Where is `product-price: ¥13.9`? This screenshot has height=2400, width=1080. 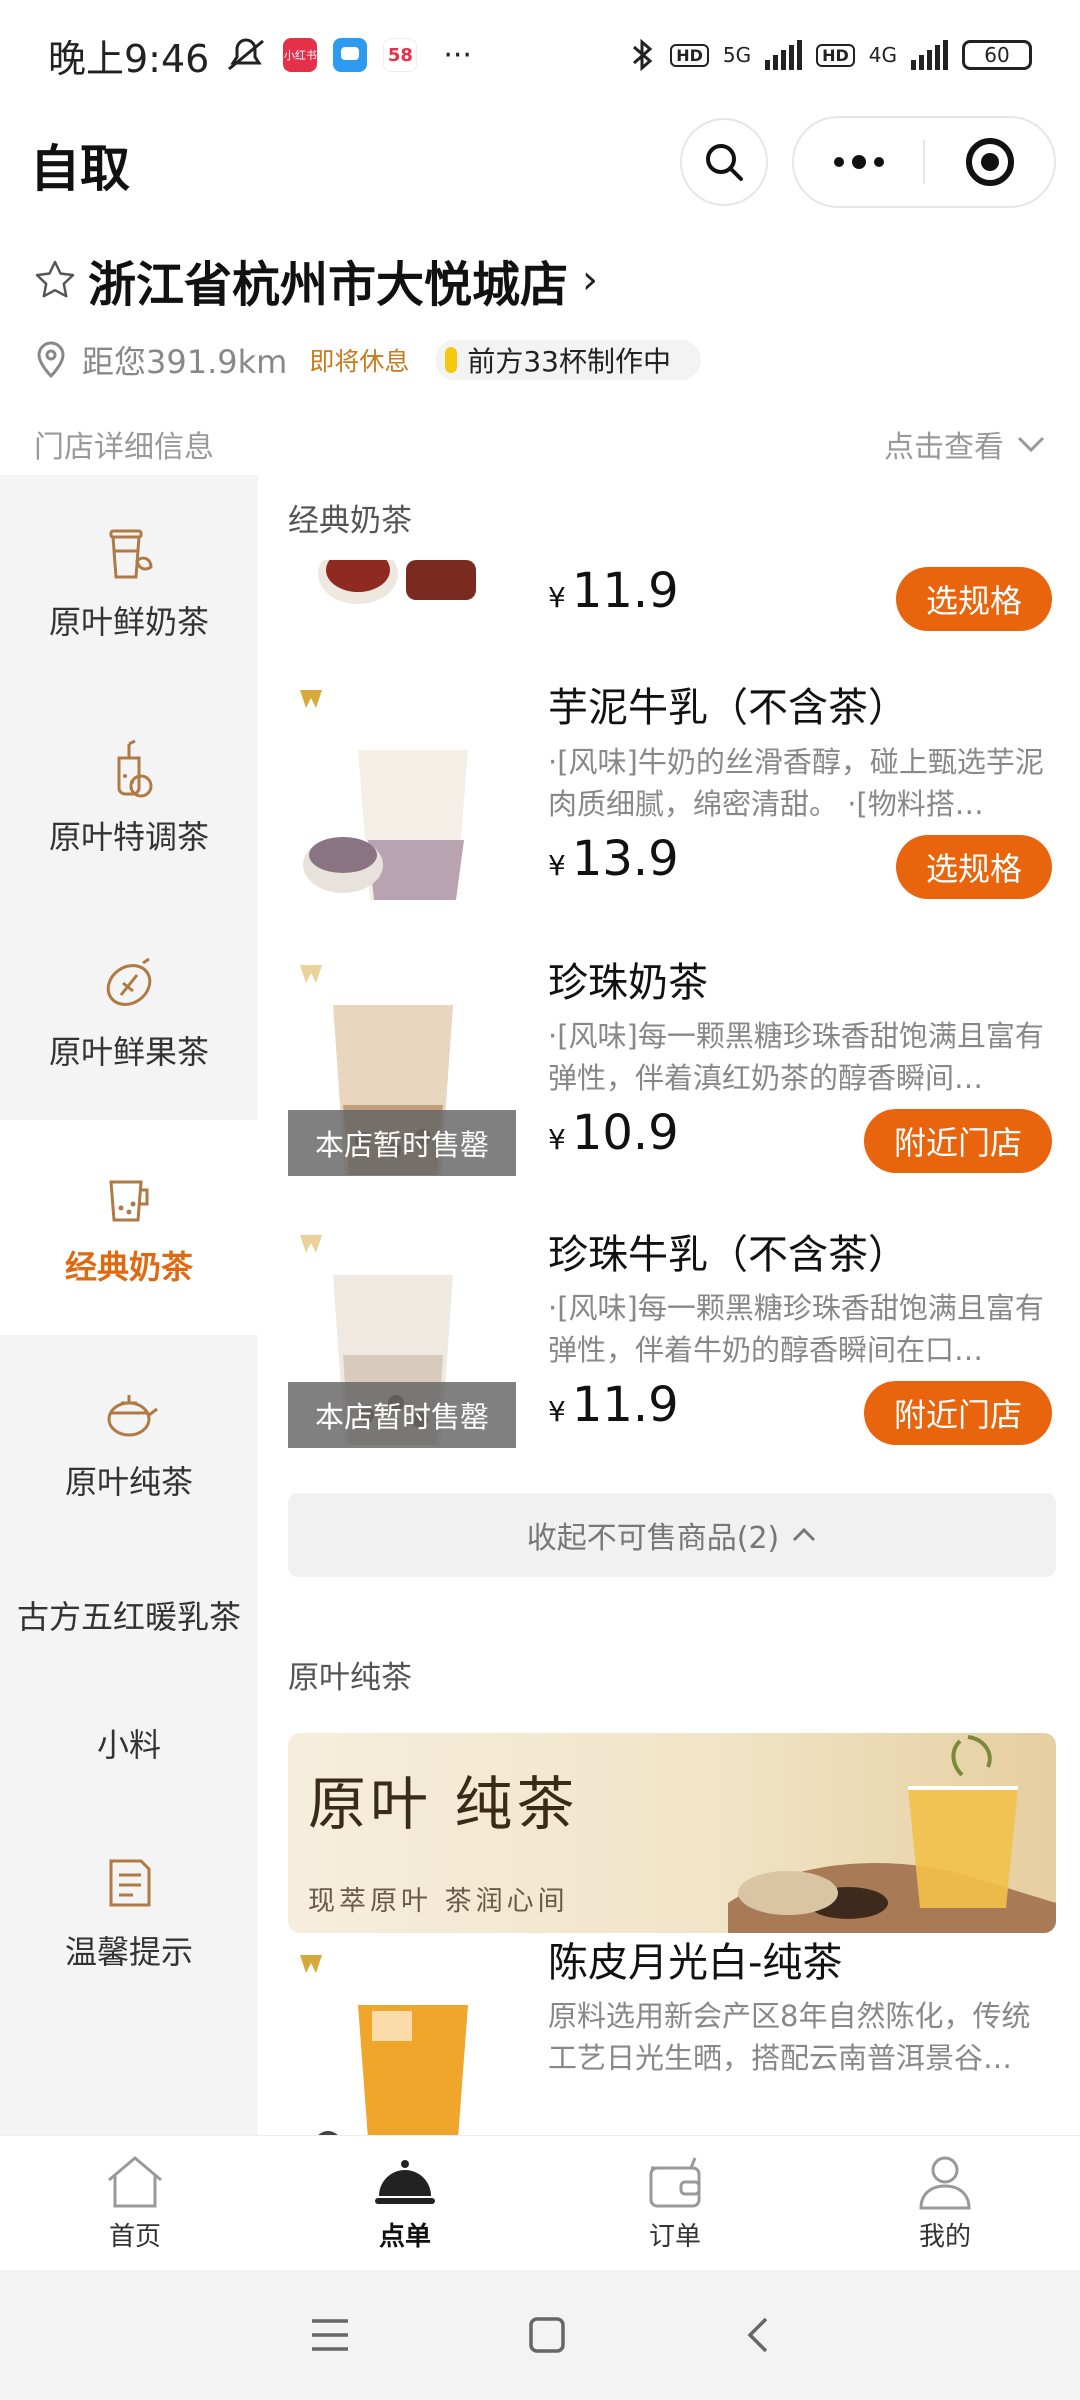 product-price: ¥13.9 is located at coordinates (613, 859).